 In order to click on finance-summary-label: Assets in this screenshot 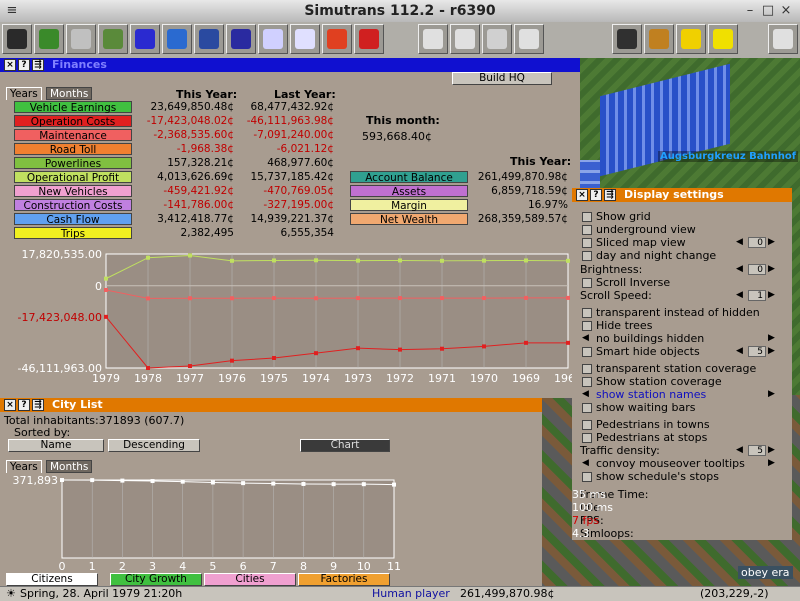, I will do `click(409, 191)`.